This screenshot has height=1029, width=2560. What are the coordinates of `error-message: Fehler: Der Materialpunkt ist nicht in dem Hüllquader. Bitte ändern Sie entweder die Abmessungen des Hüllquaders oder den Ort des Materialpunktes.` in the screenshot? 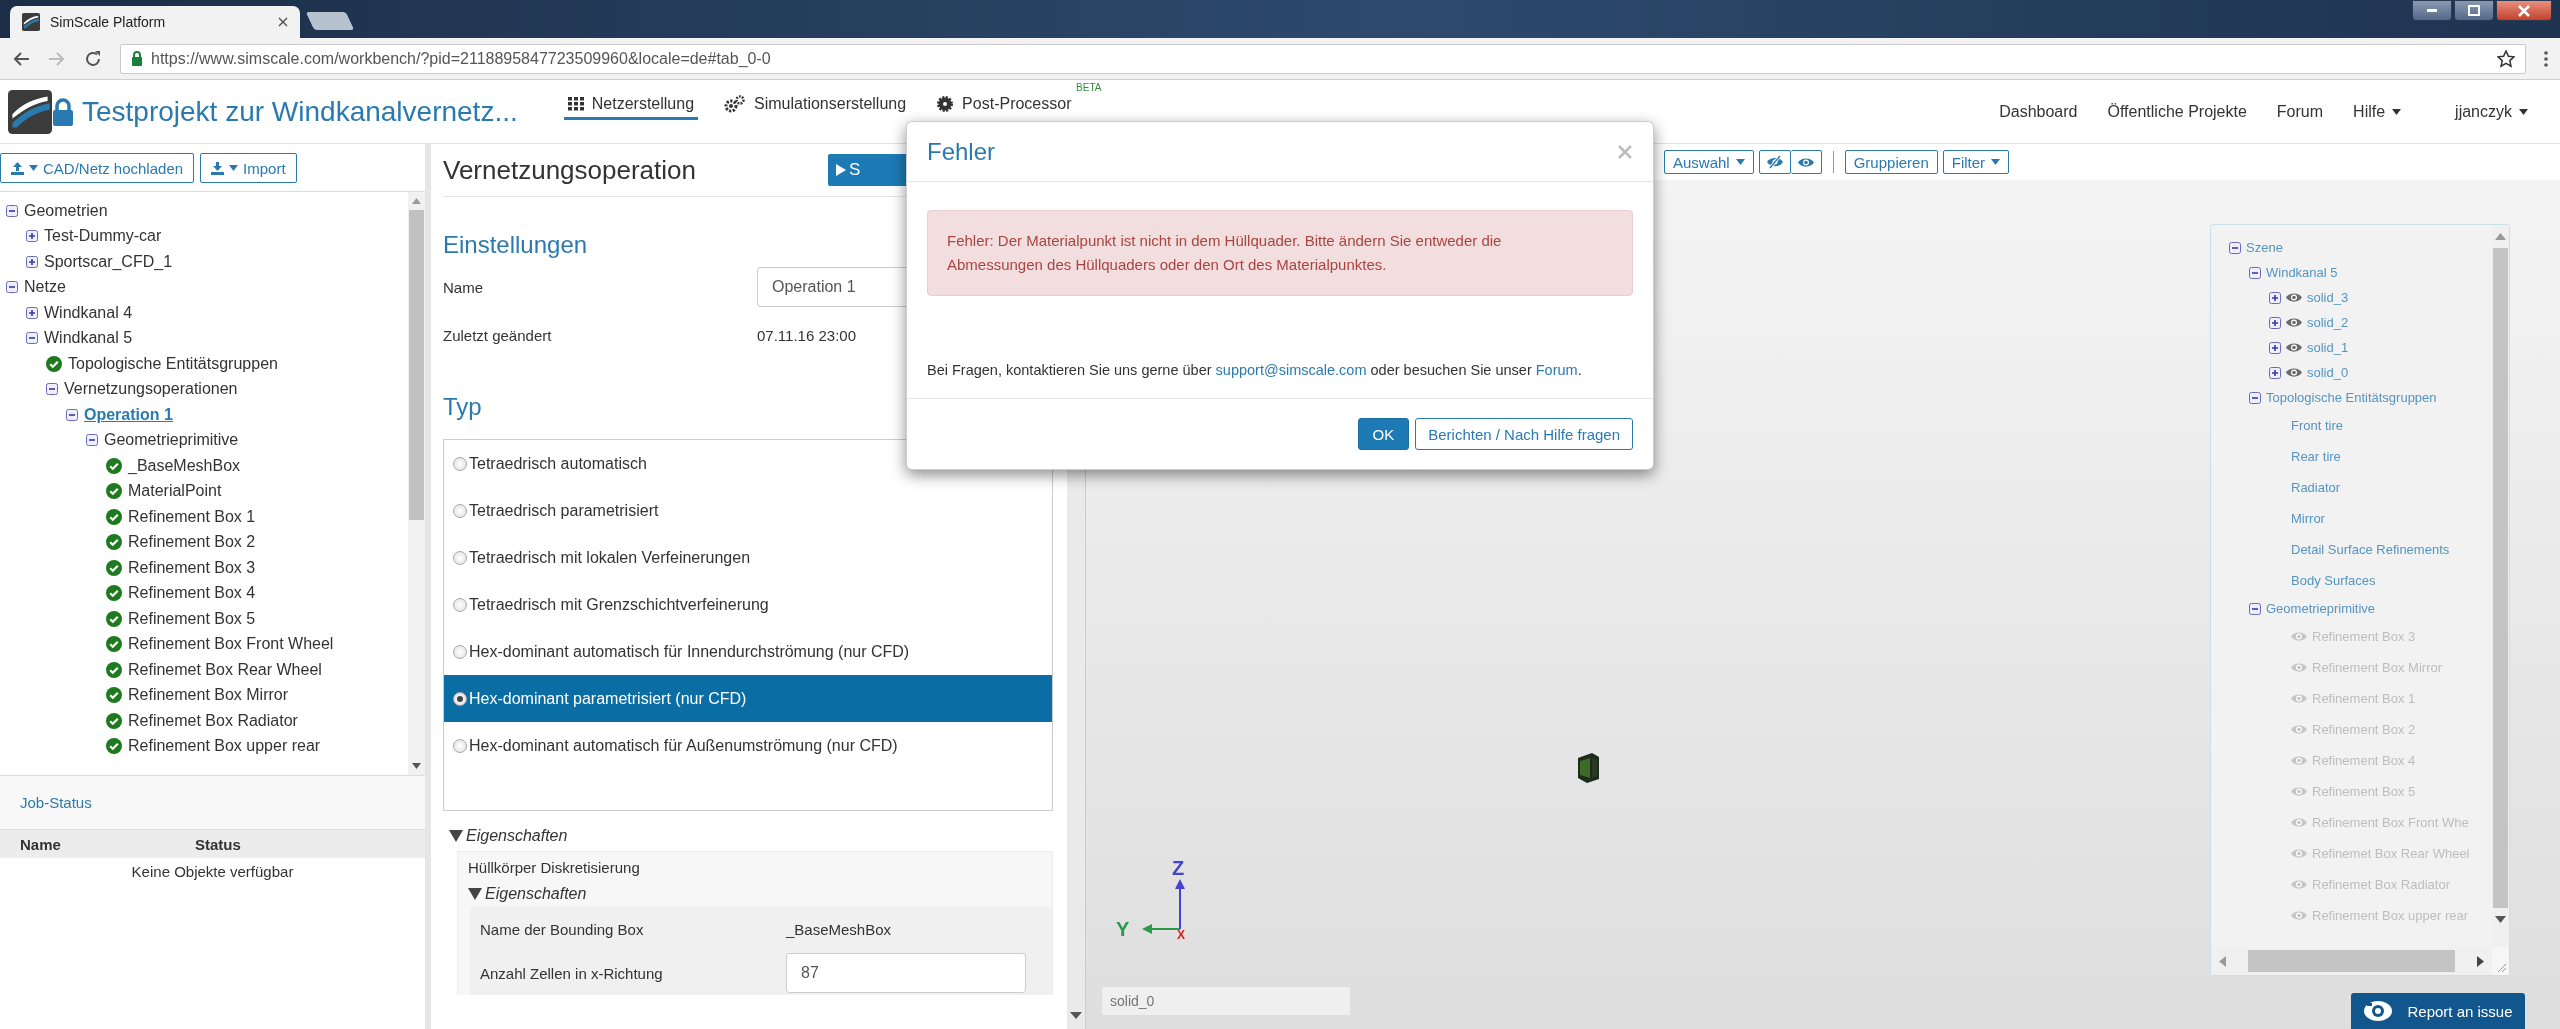 It's located at (1280, 253).